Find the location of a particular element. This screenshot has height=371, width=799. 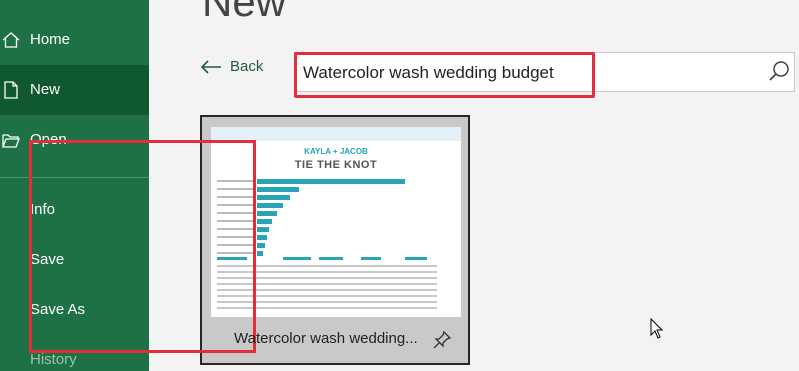

sidebar-divider is located at coordinates (74, 177).